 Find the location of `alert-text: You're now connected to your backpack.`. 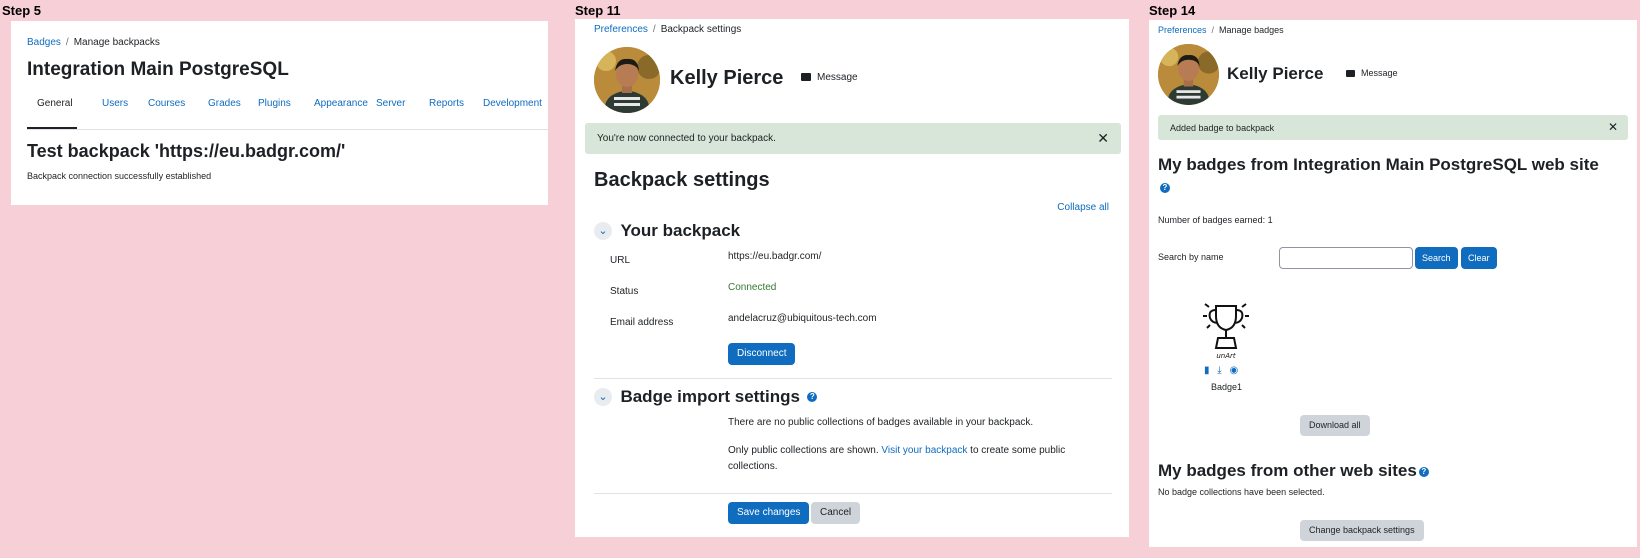

alert-text: You're now connected to your backpack. is located at coordinates (686, 138).